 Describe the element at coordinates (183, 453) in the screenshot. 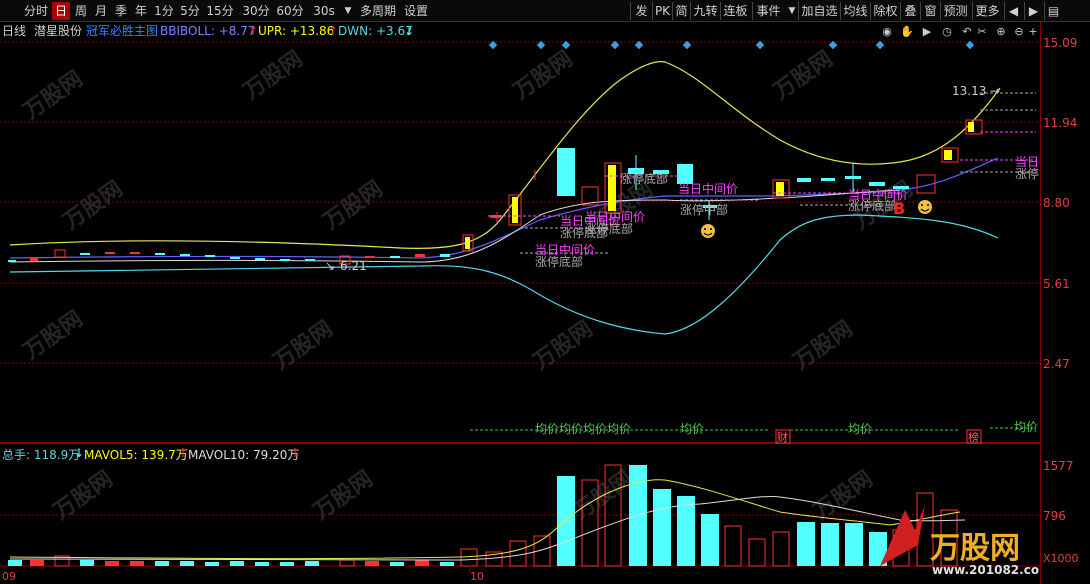

I see `mavol5-arrow-icon: ↑` at that location.